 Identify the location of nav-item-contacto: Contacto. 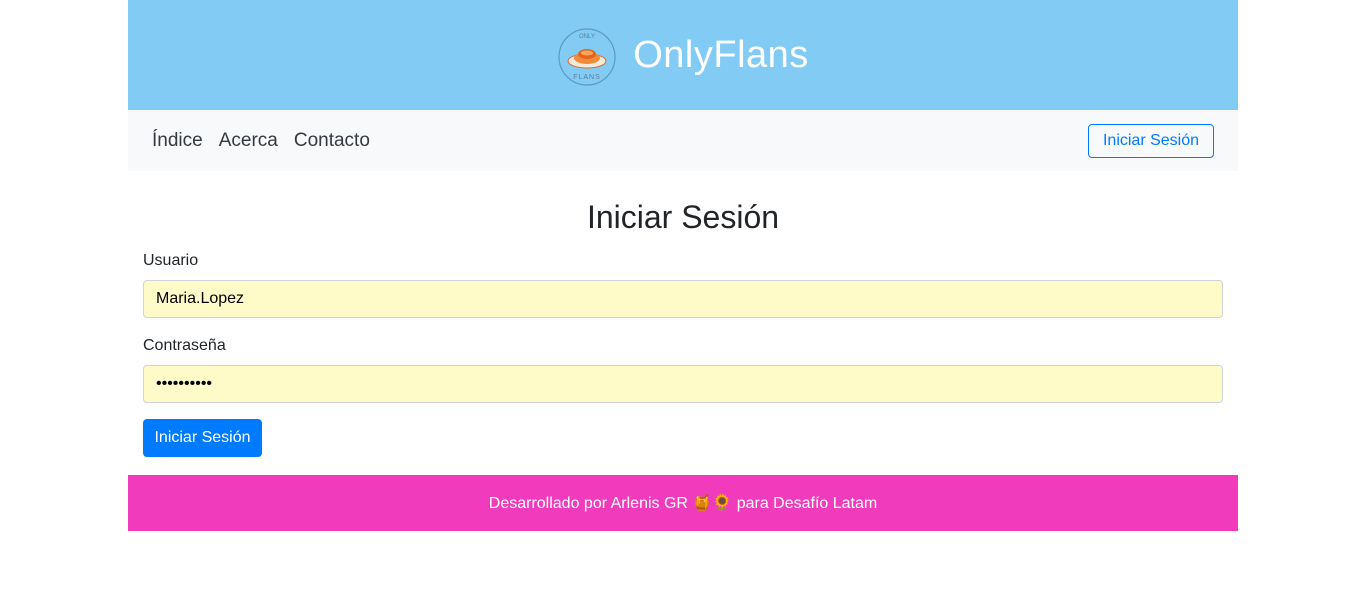
(332, 141).